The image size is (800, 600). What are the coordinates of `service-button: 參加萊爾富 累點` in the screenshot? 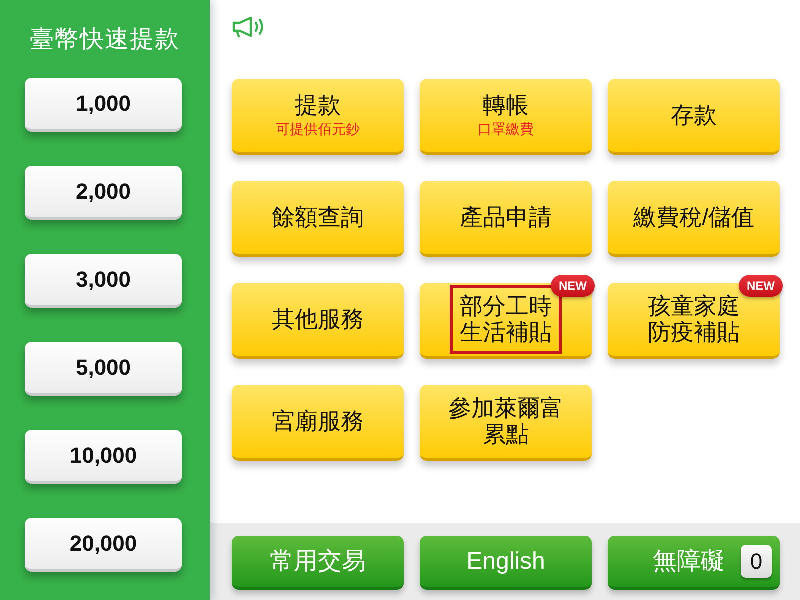 It's located at (506, 423).